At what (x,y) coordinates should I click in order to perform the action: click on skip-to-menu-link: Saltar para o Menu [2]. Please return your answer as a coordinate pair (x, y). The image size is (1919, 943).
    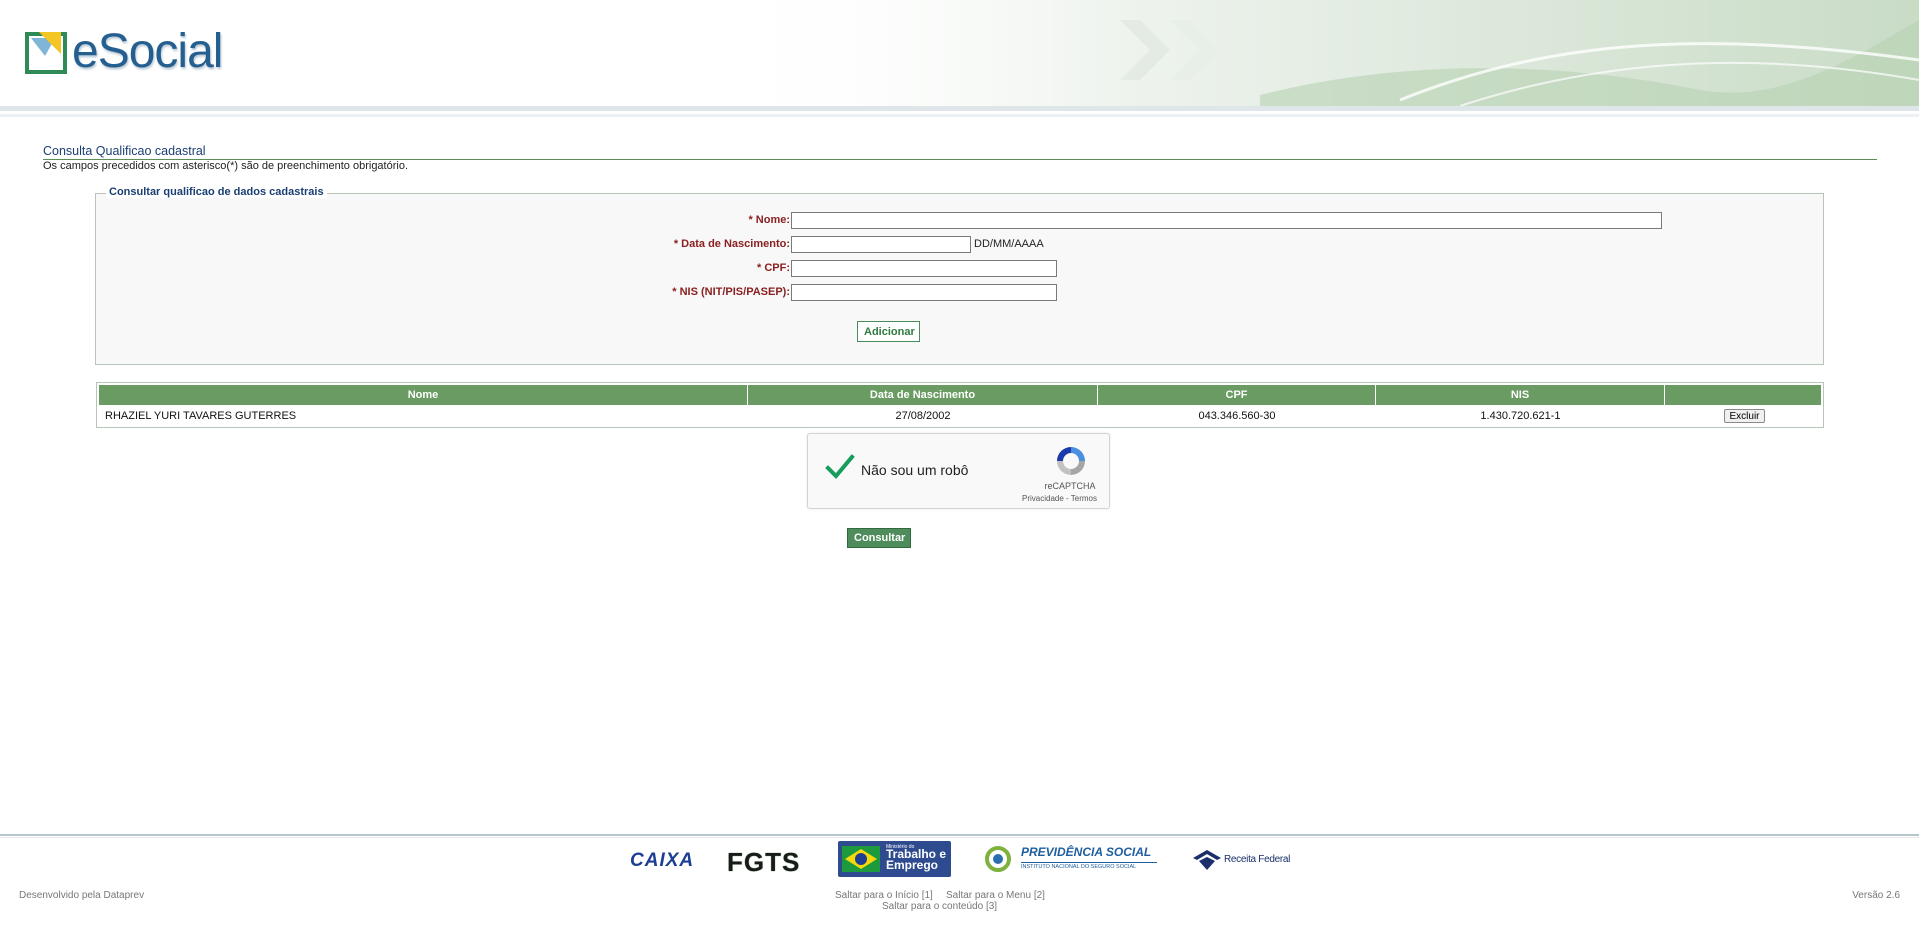
    Looking at the image, I should click on (995, 895).